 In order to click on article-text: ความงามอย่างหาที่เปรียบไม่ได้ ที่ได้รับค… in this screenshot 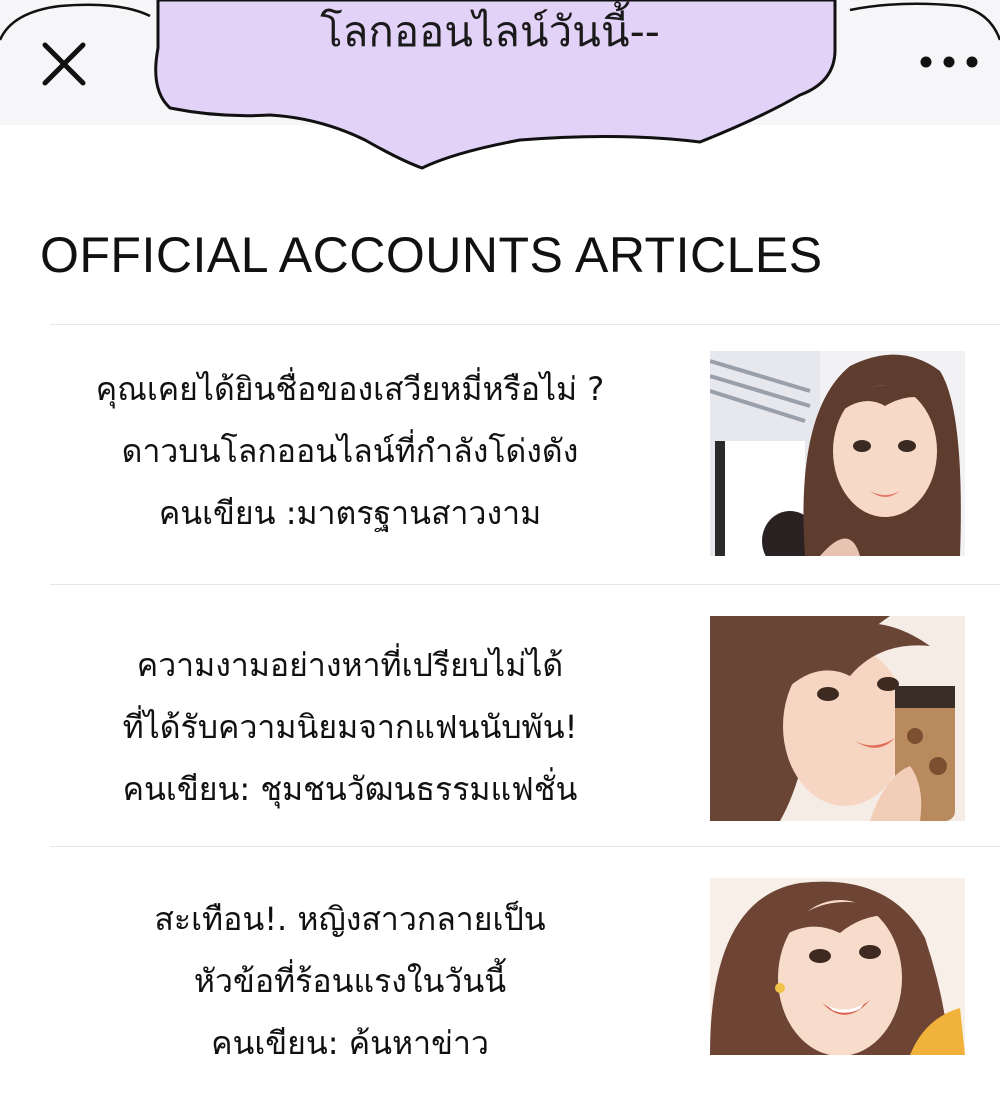, I will do `click(350, 727)`.